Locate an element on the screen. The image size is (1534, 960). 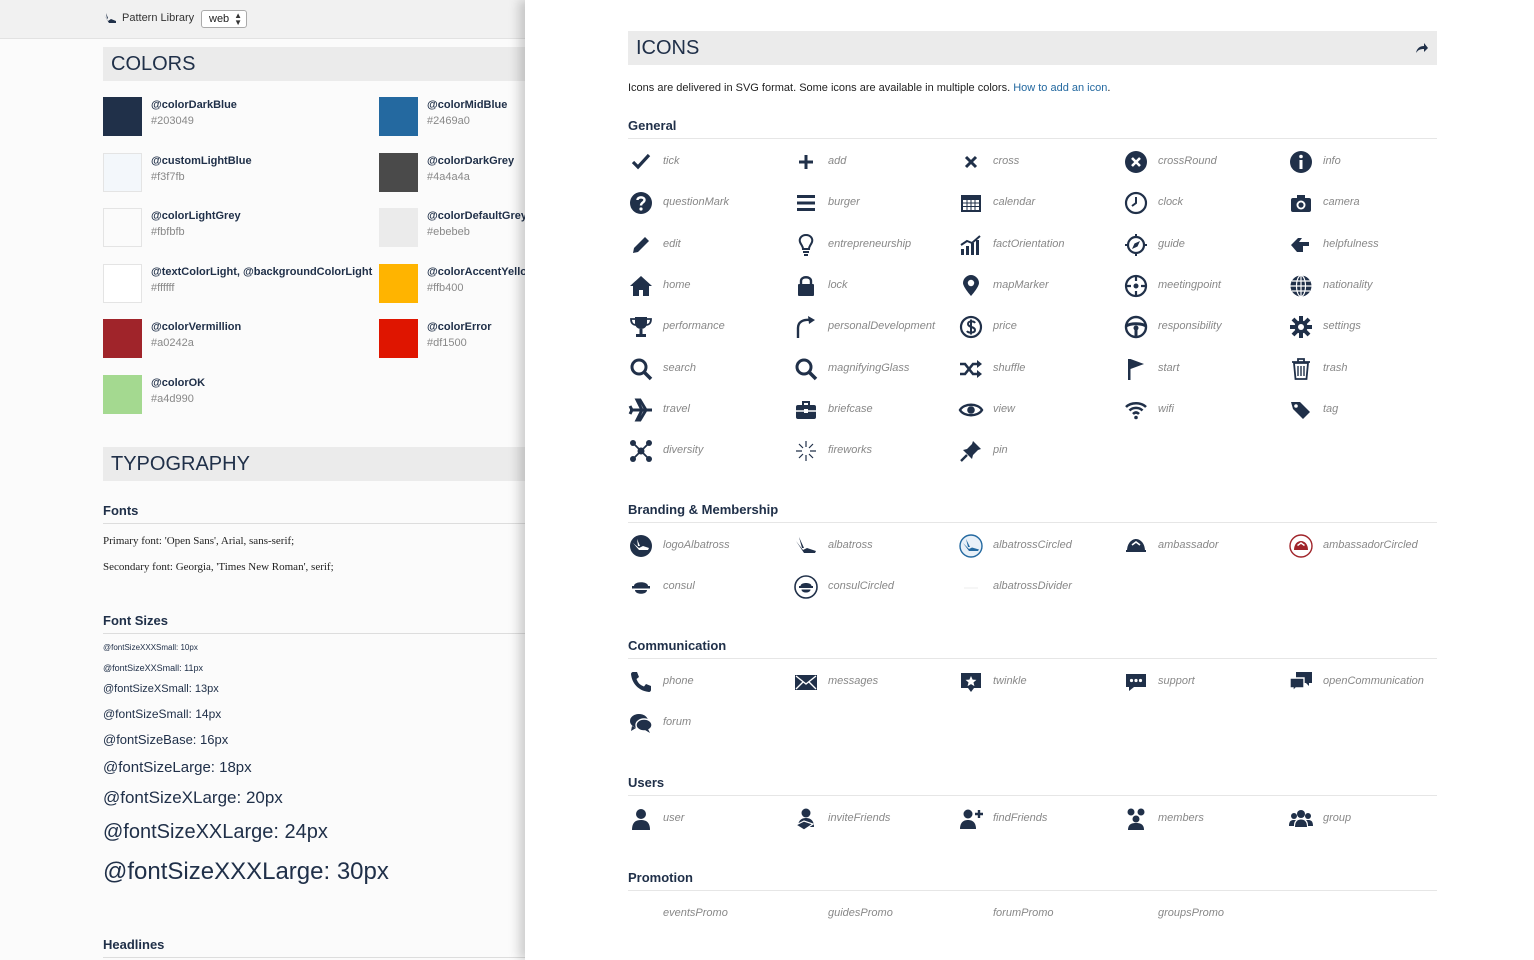
platform-select: web ▲ ▼ is located at coordinates (224, 19).